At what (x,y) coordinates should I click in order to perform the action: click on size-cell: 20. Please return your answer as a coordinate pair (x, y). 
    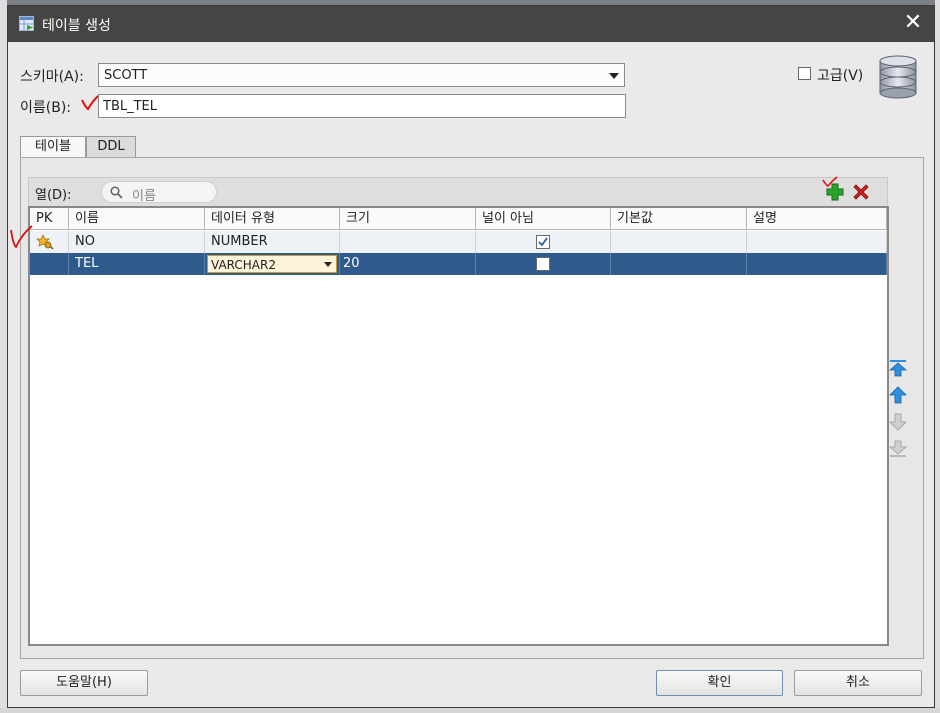
    Looking at the image, I should click on (408, 264).